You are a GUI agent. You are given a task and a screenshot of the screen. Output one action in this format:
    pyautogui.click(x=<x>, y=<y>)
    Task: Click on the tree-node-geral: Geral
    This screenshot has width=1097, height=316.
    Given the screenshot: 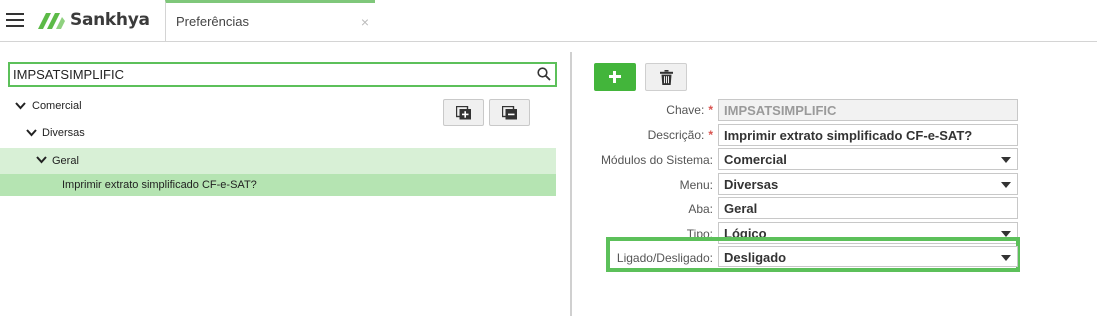 What is the action you would take?
    pyautogui.click(x=278, y=161)
    